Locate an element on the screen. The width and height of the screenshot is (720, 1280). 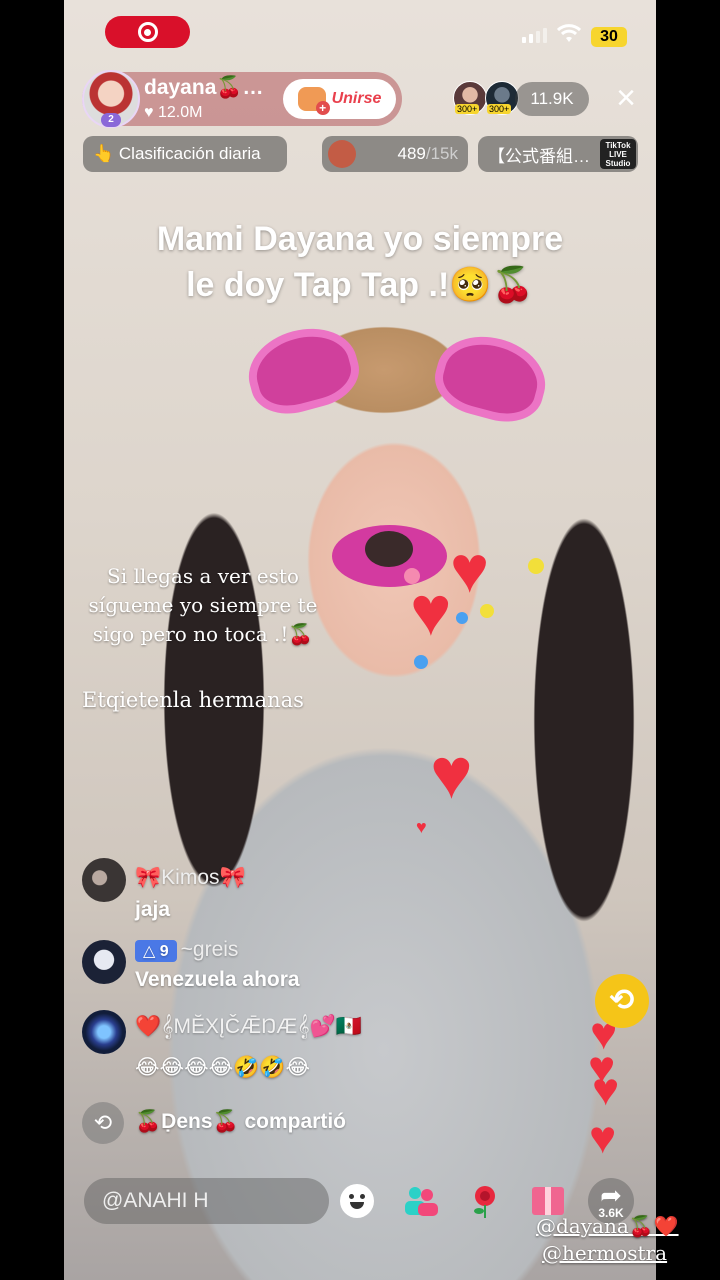
daily-ranking-pill: 👆 Clasificación diaria is located at coordinates (185, 154).